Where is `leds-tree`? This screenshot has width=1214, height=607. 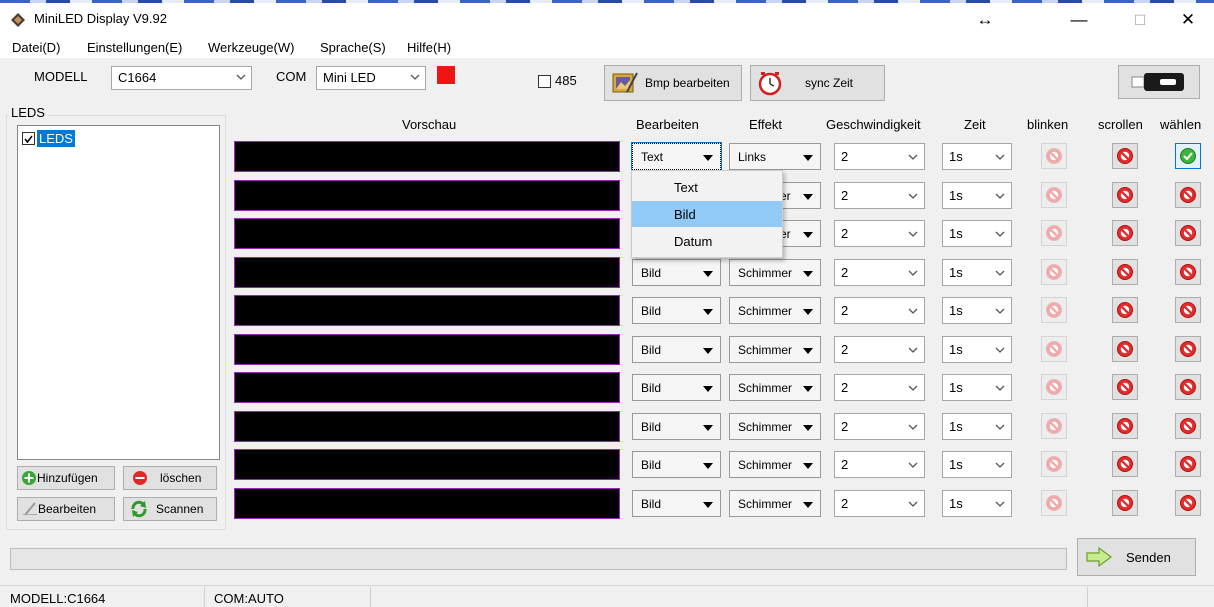
leds-tree is located at coordinates (118, 292).